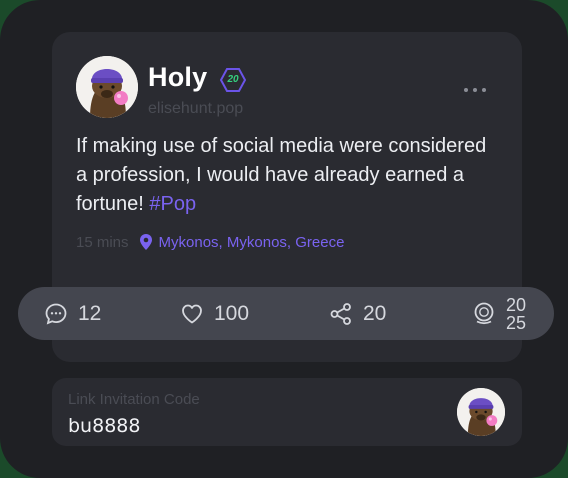 This screenshot has height=478, width=568. I want to click on location-pin-icon, so click(145, 242).